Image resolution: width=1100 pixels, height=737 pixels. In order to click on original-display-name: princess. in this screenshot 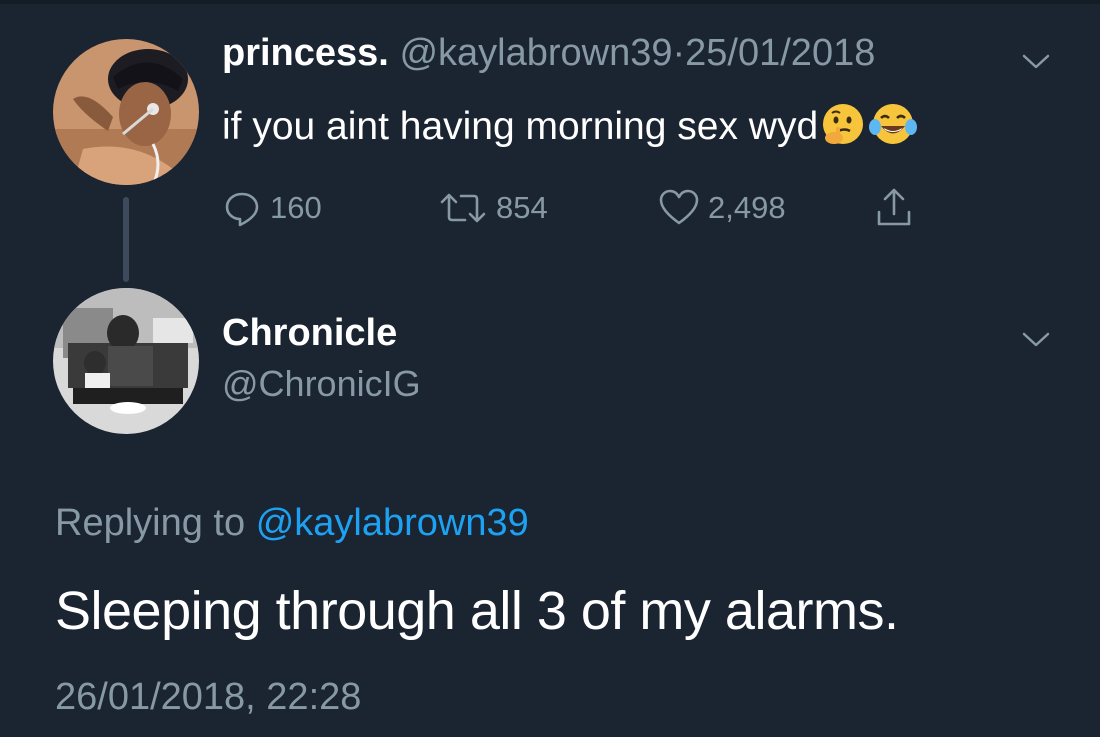, I will do `click(305, 53)`.